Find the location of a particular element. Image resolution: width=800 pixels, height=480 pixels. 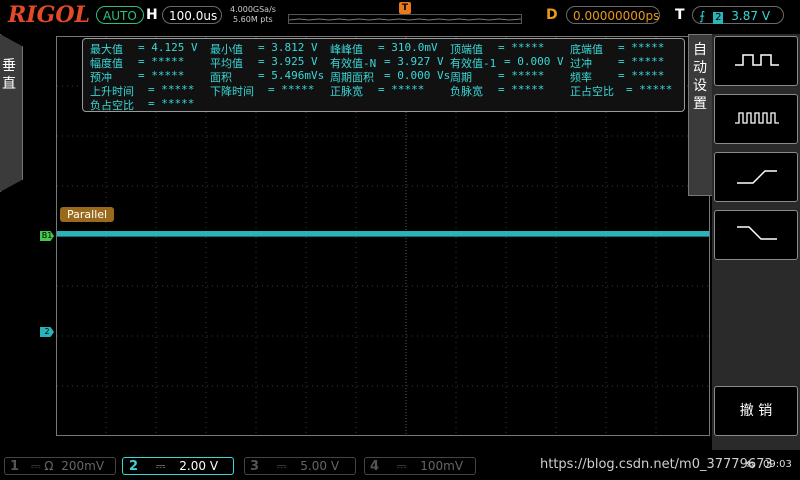

channel-2-box: 2 ⎓ 2.00 V is located at coordinates (178, 466).